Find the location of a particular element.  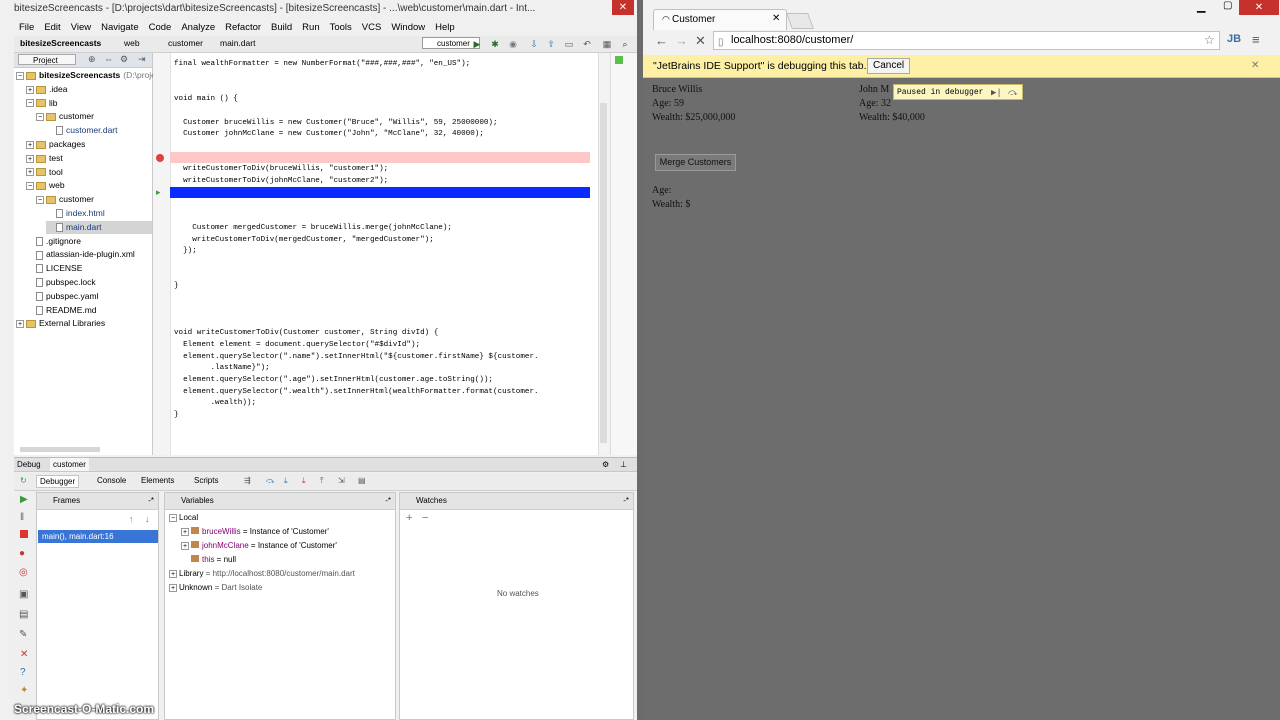

editor-scrollbar is located at coordinates (603, 254).